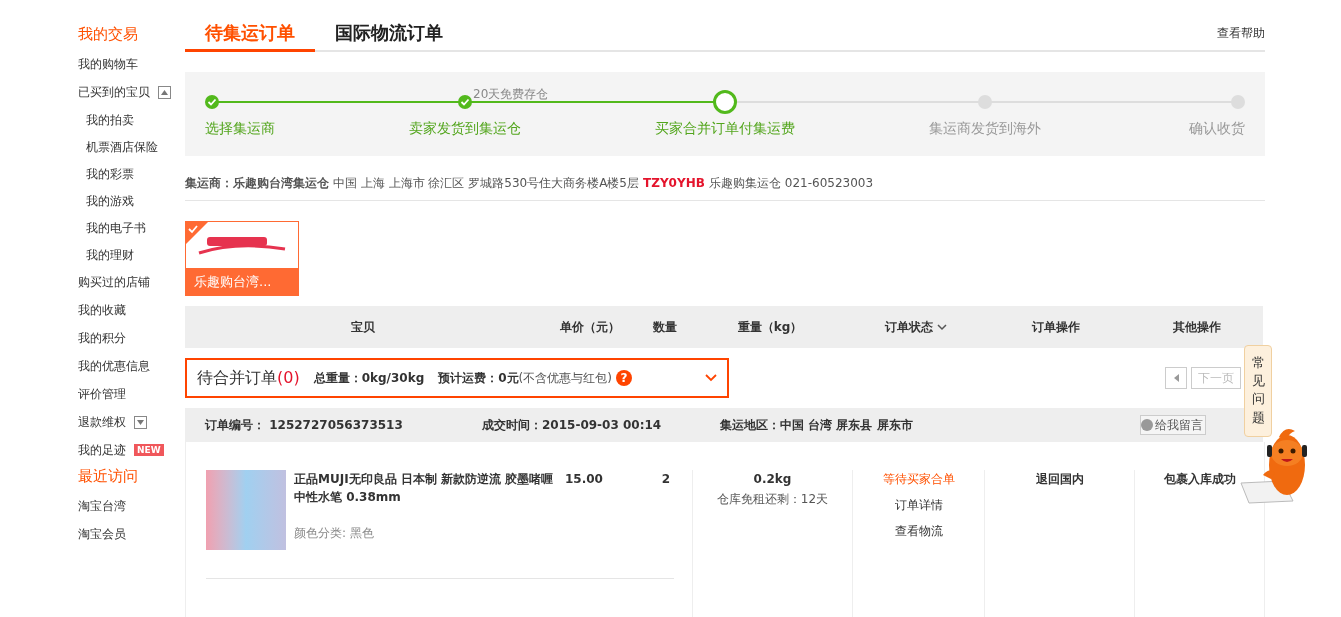 Image resolution: width=1341 pixels, height=617 pixels. What do you see at coordinates (909, 327) in the screenshot?
I see `column-header: 订单状态` at bounding box center [909, 327].